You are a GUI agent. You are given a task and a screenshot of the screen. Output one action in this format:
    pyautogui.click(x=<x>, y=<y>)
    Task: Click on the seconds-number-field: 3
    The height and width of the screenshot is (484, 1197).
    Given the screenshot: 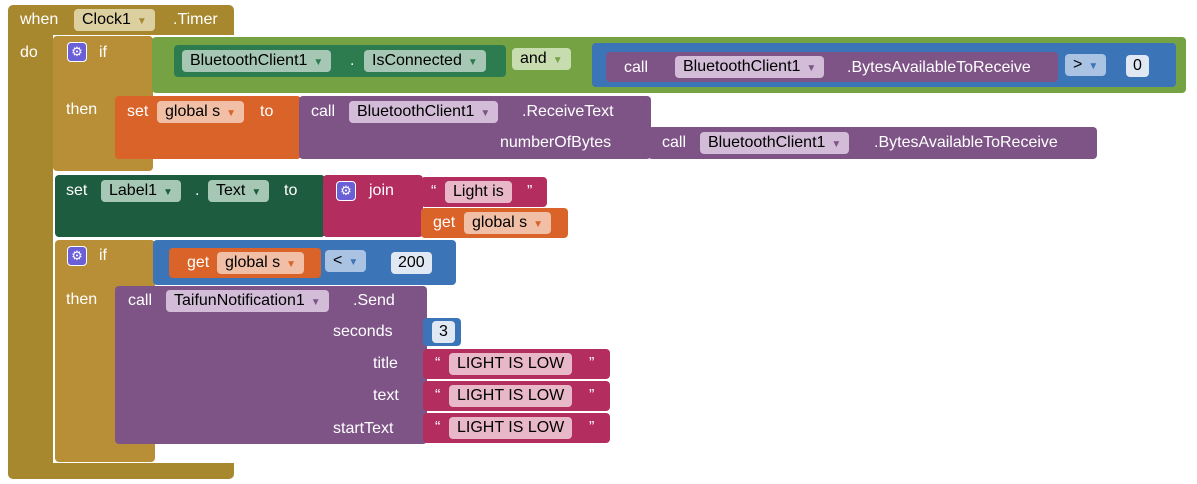 What is the action you would take?
    pyautogui.click(x=443, y=332)
    